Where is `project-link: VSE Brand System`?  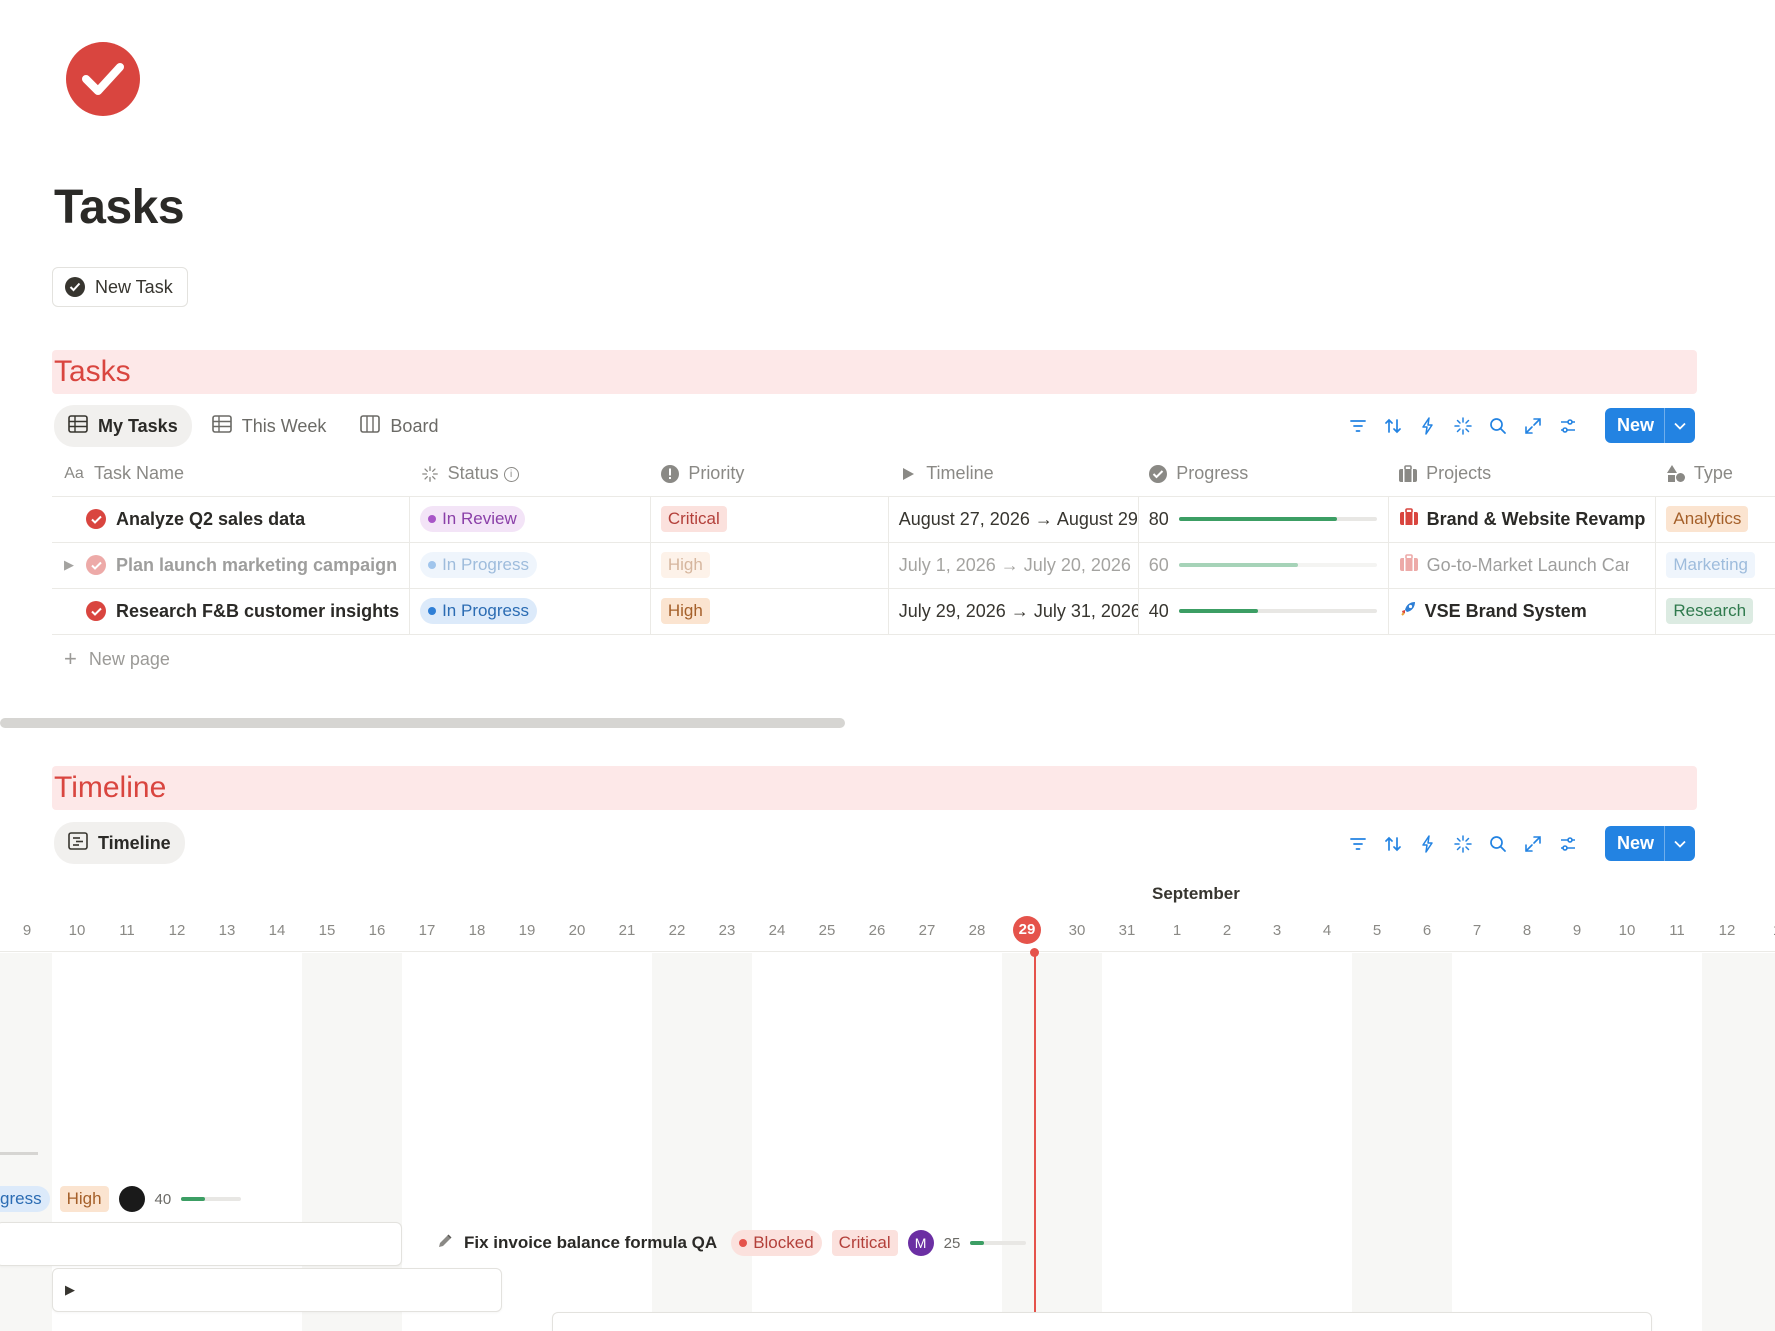
project-link: VSE Brand System is located at coordinates (1522, 611).